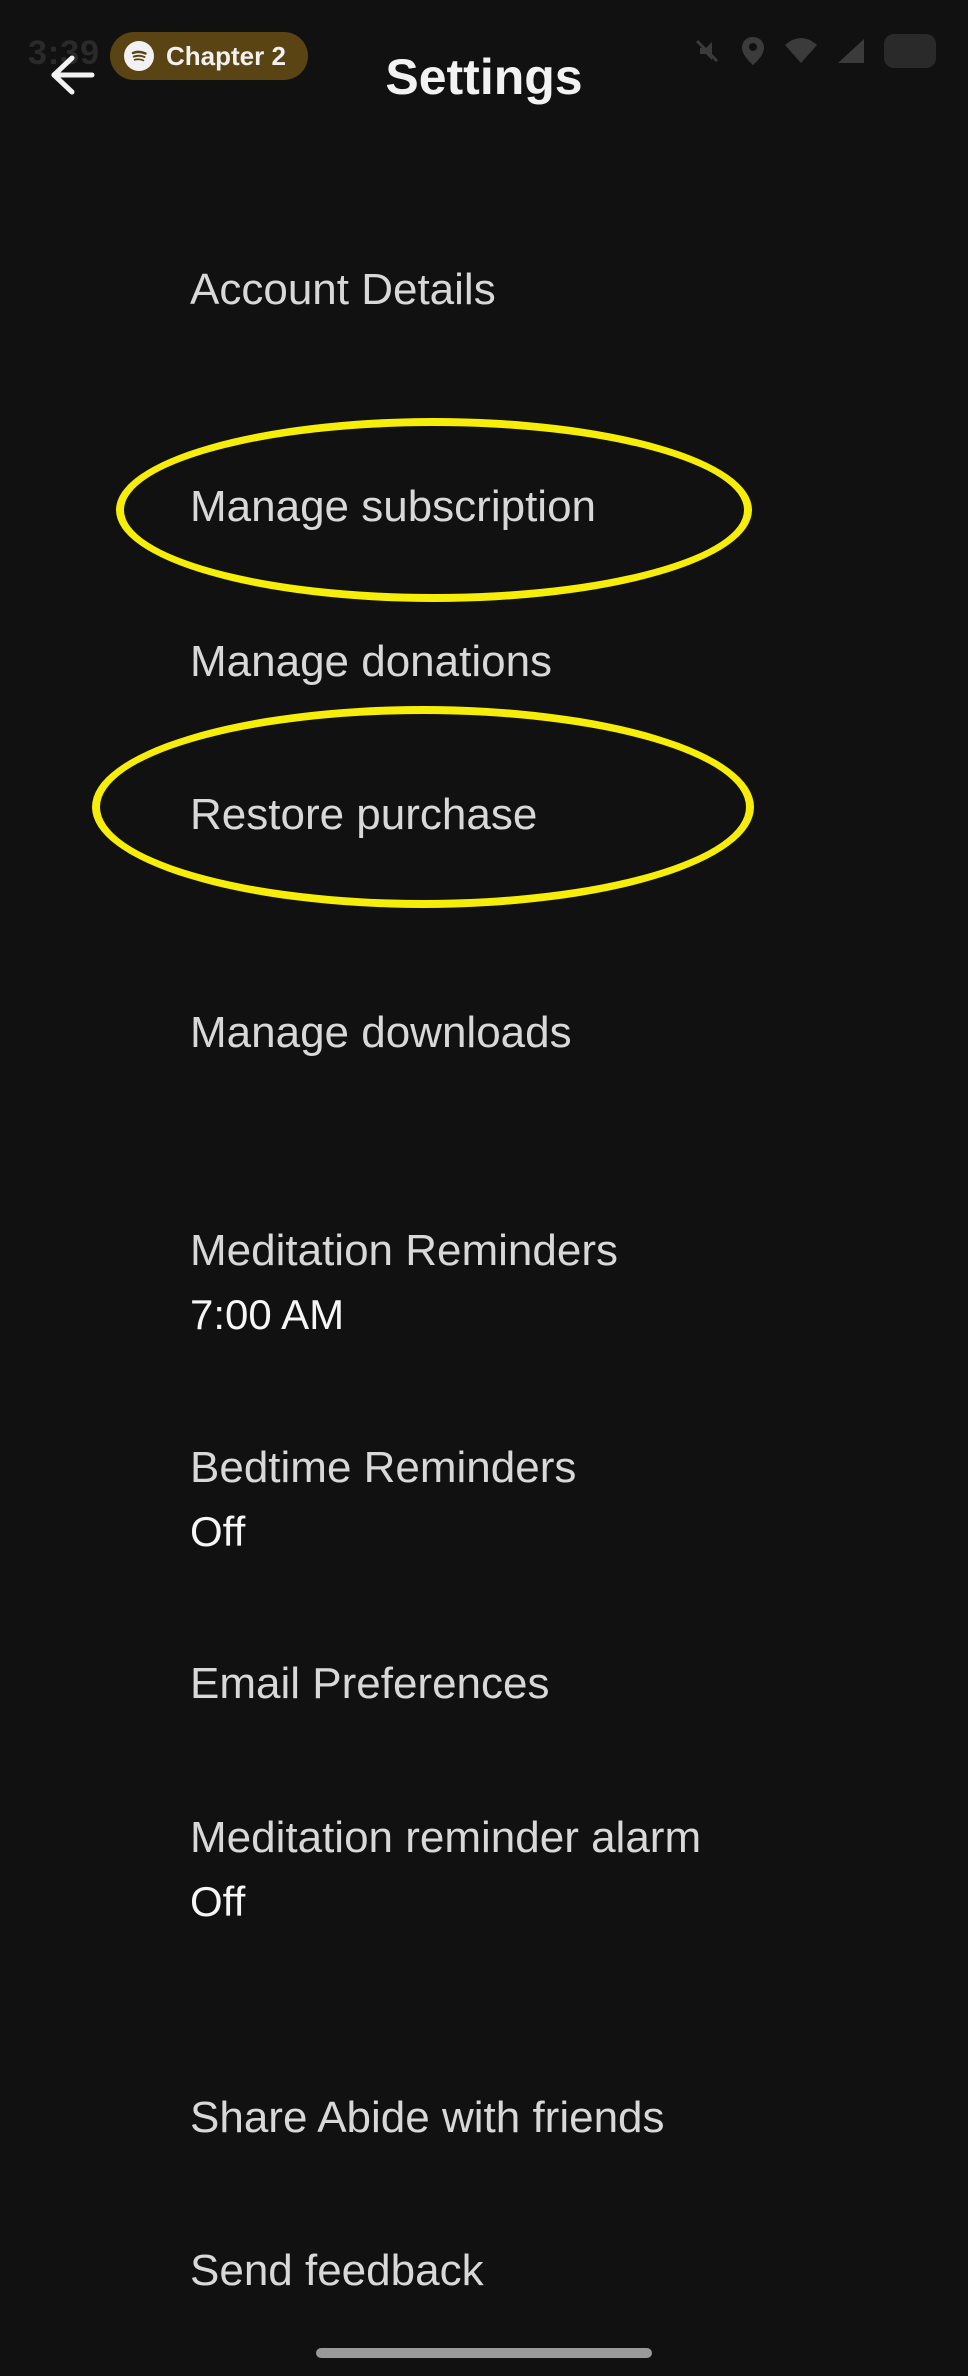 The image size is (968, 2376). What do you see at coordinates (404, 1250) in the screenshot?
I see `settings-item-label: Meditation Reminders` at bounding box center [404, 1250].